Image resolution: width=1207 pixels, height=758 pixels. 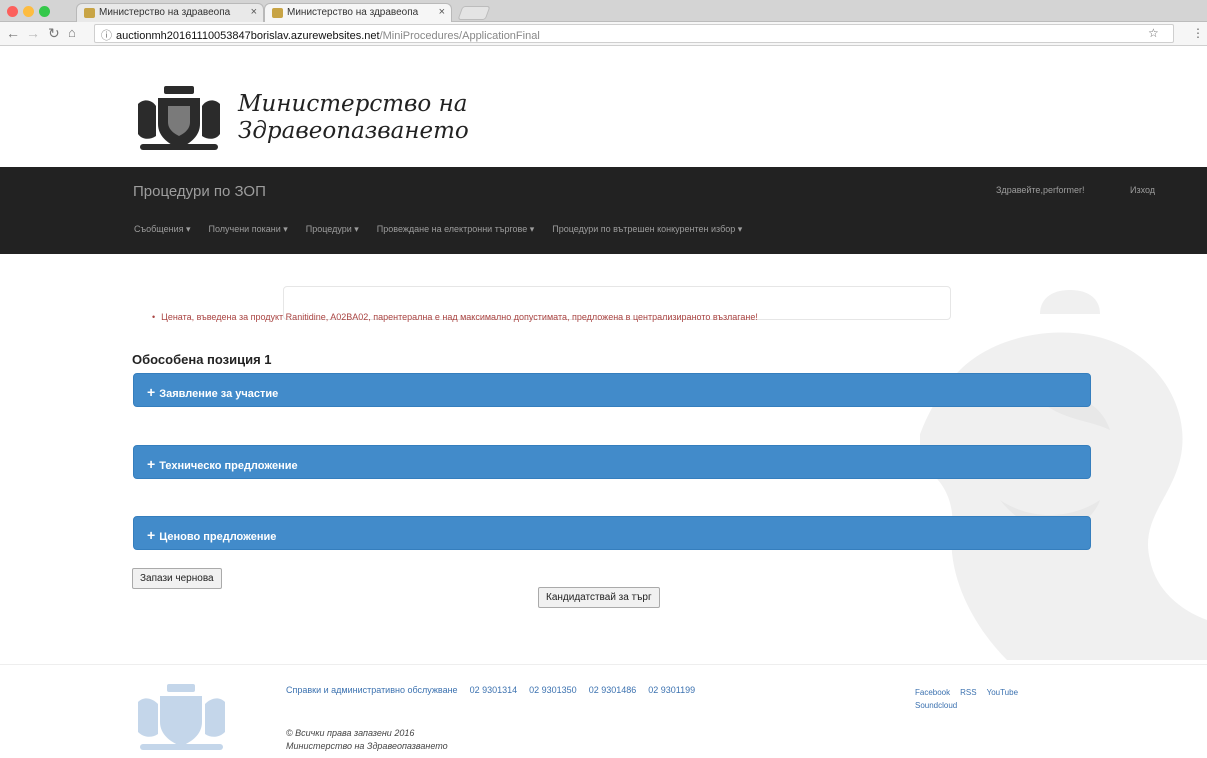 What do you see at coordinates (199, 191) in the screenshot?
I see `navbar-brand: Процедури по ЗОП` at bounding box center [199, 191].